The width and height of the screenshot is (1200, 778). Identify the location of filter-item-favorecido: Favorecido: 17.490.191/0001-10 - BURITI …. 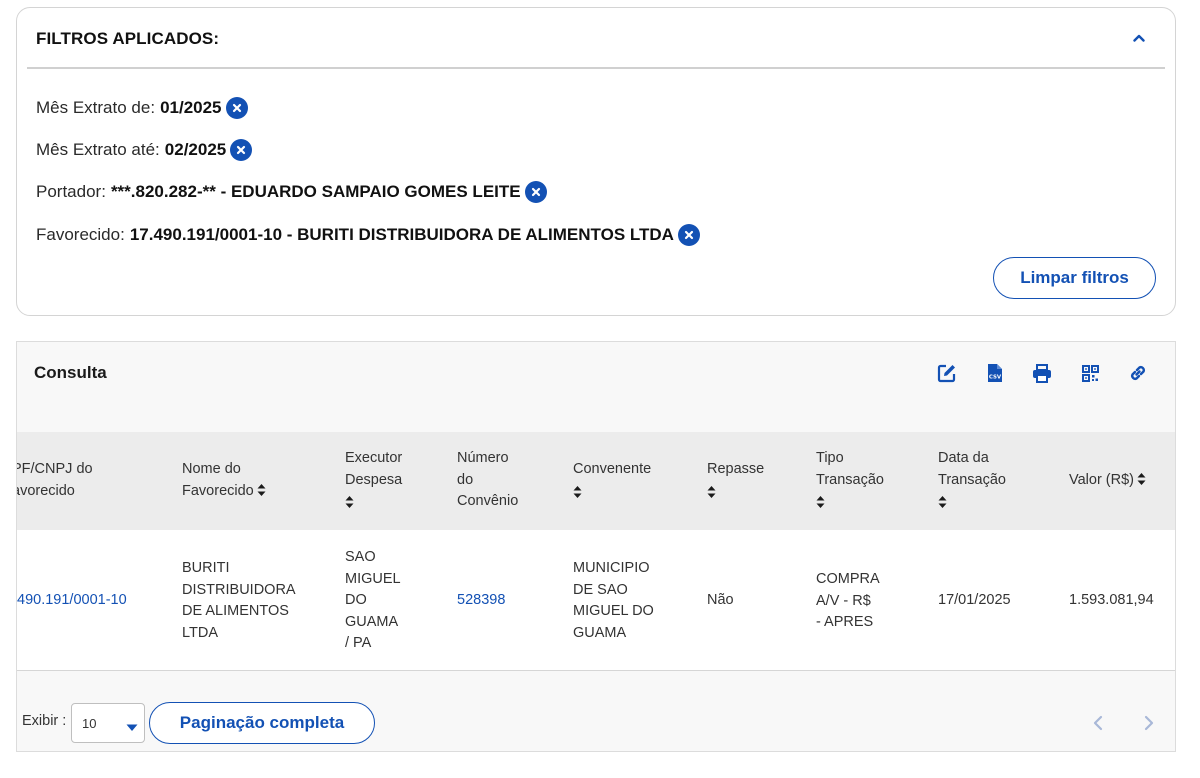
(368, 235).